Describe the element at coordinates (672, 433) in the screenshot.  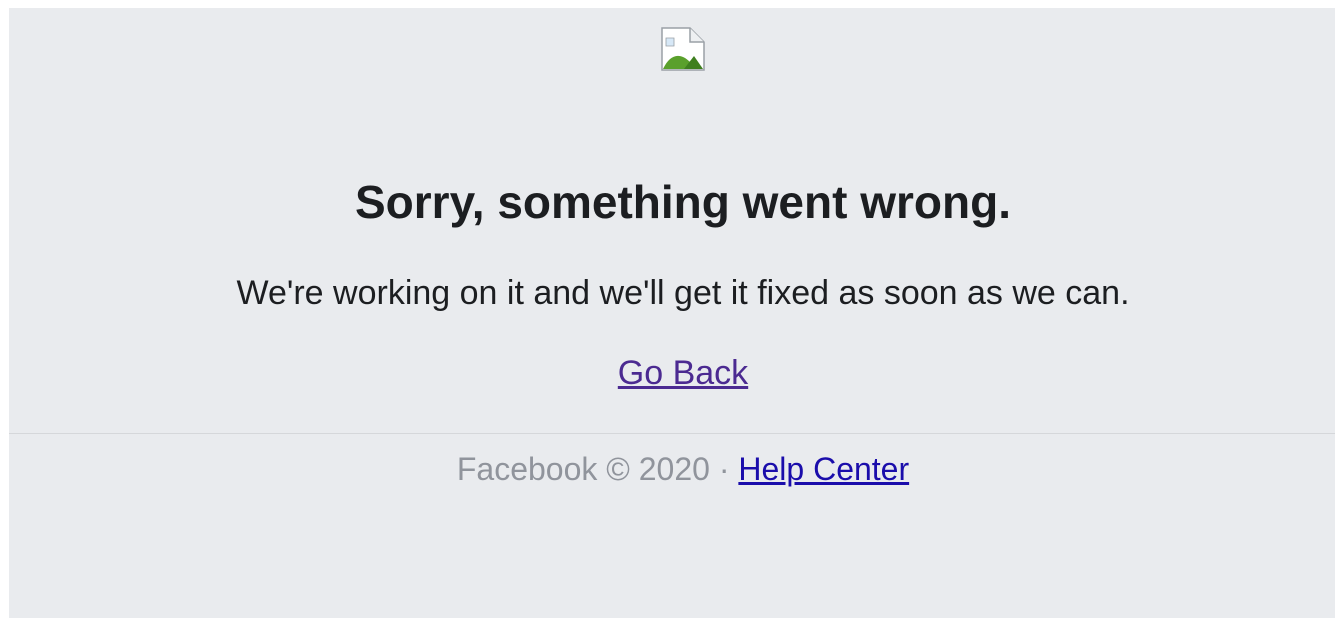
I see `divider` at that location.